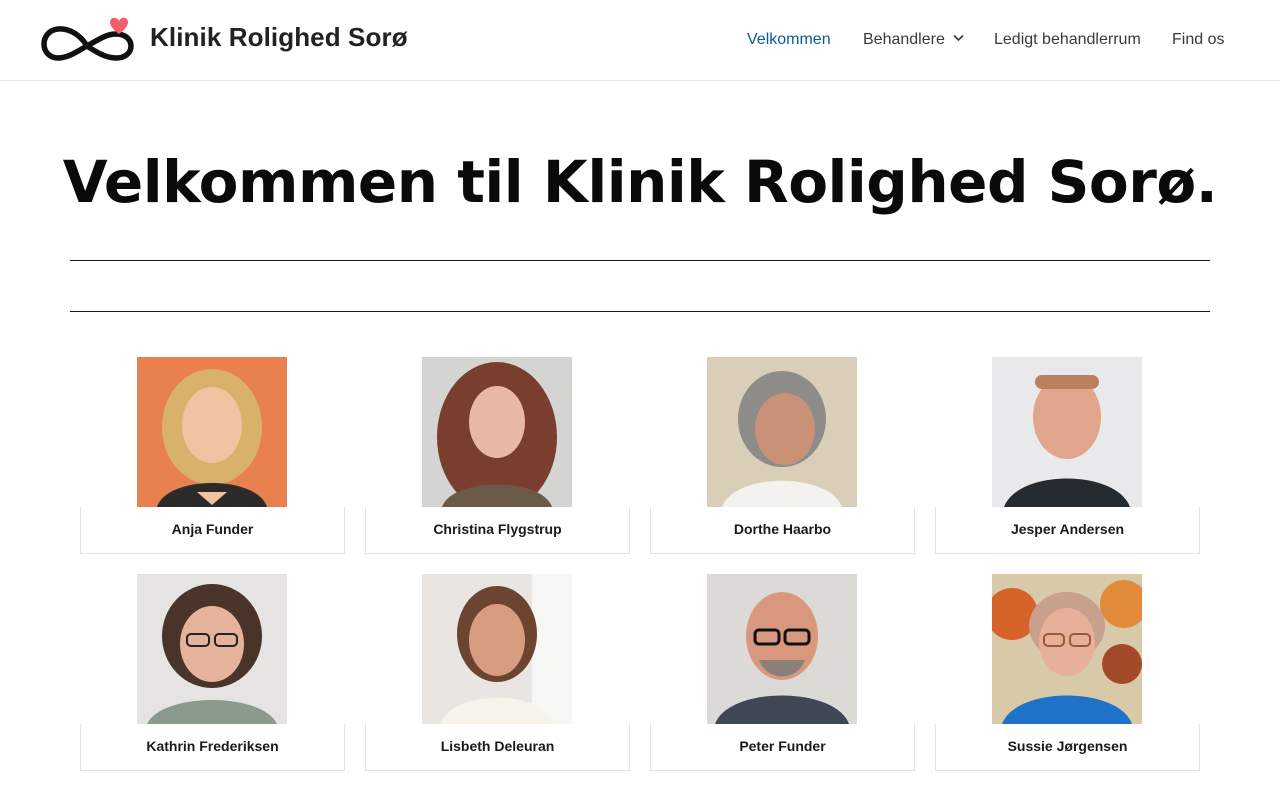 The width and height of the screenshot is (1280, 800). What do you see at coordinates (782, 747) in the screenshot?
I see `therapist-name: Peter Funder` at bounding box center [782, 747].